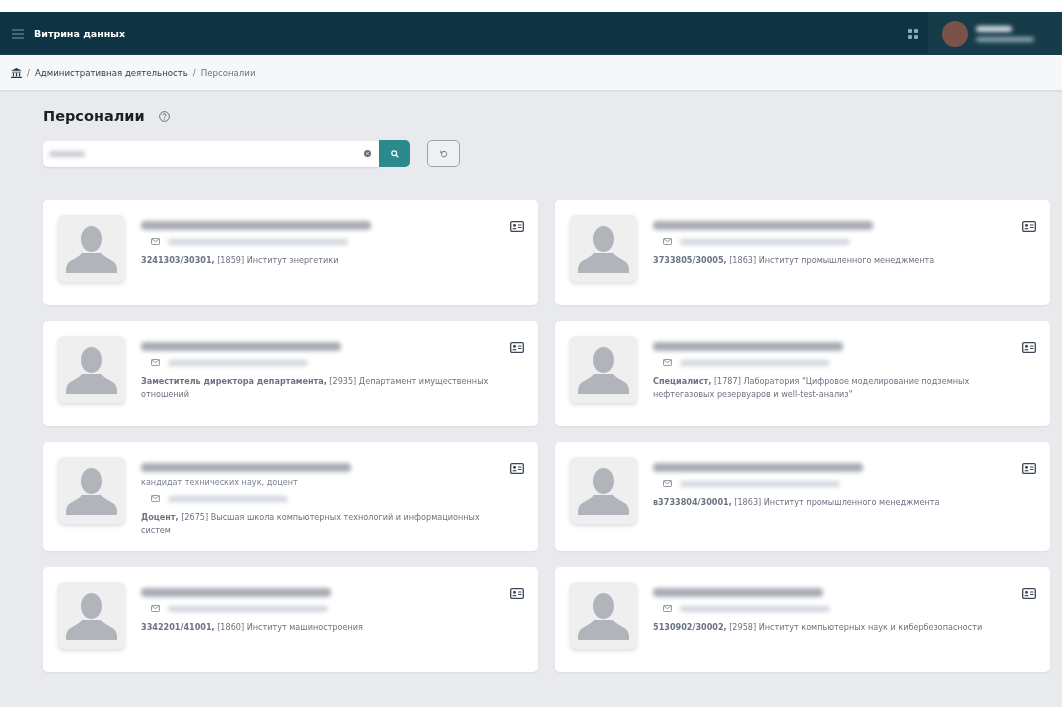 The width and height of the screenshot is (1062, 707). Describe the element at coordinates (290, 252) in the screenshot. I see `person-card: 3241303/30301, [1859] Институт энергетики` at that location.